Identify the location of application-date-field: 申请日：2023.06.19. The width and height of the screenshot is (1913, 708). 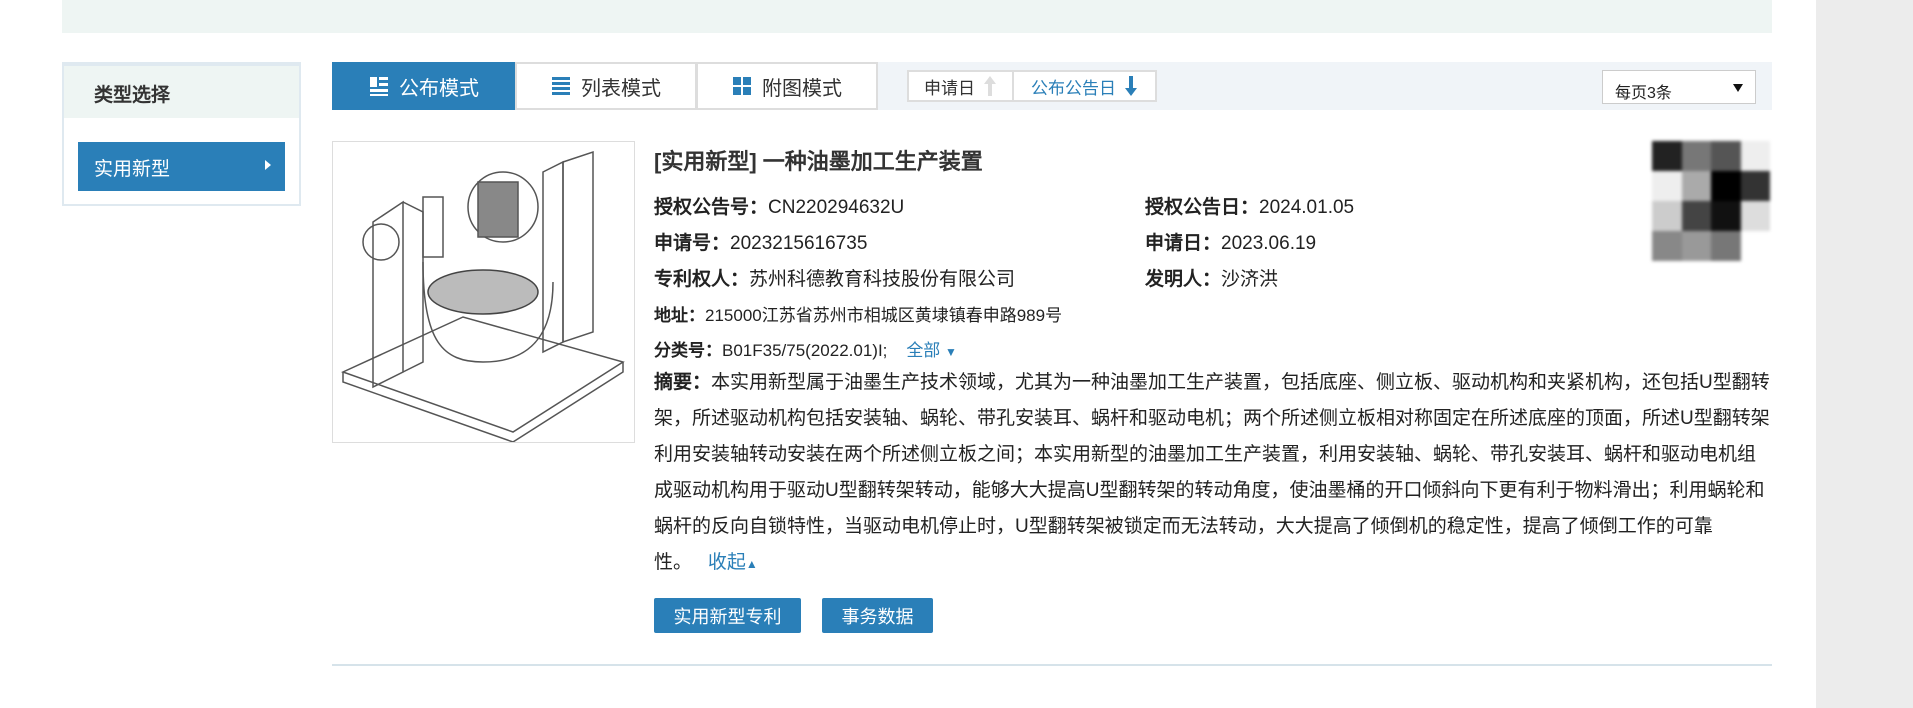
(1230, 241).